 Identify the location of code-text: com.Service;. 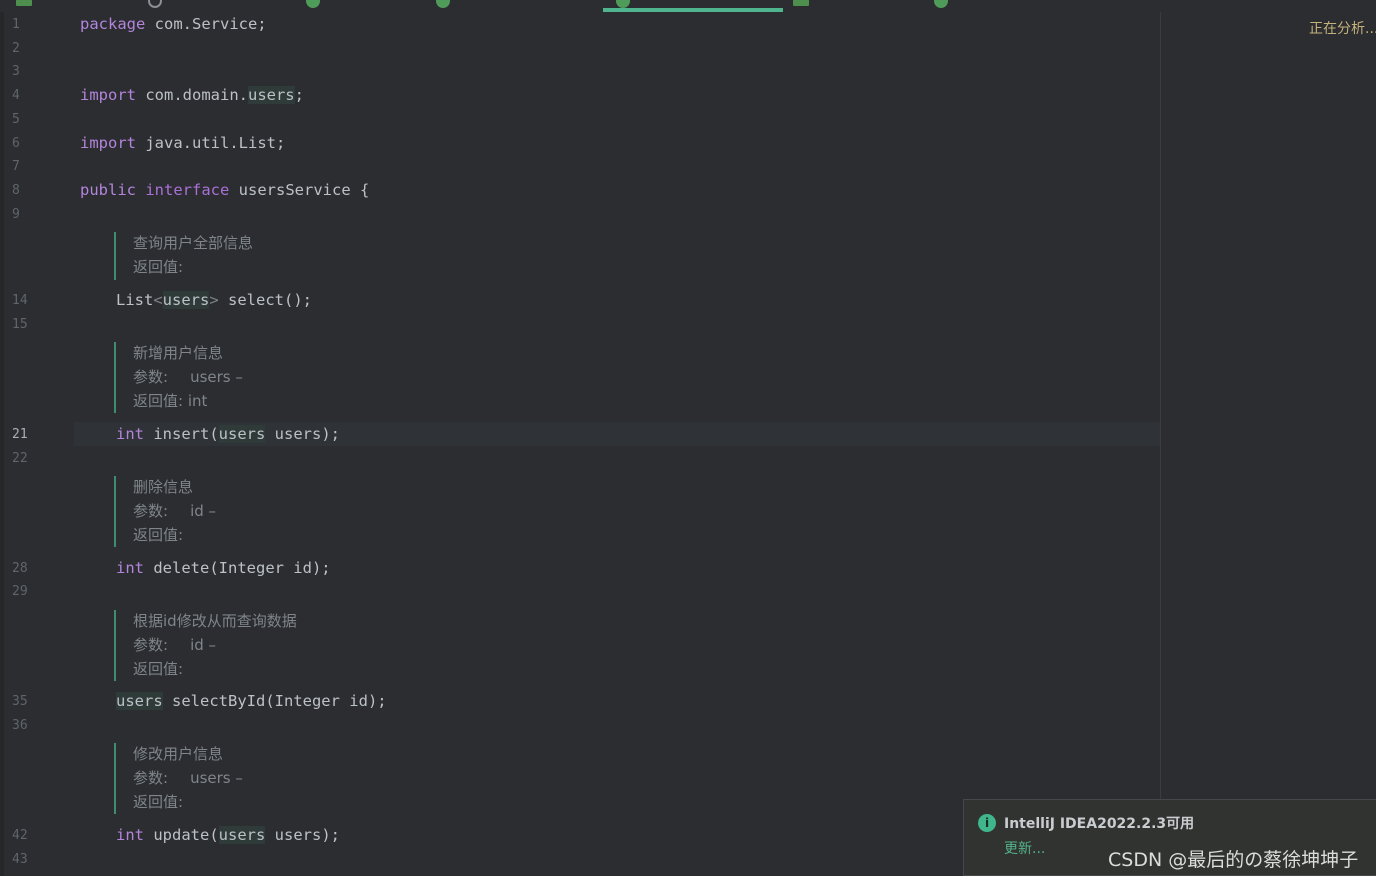
(206, 24).